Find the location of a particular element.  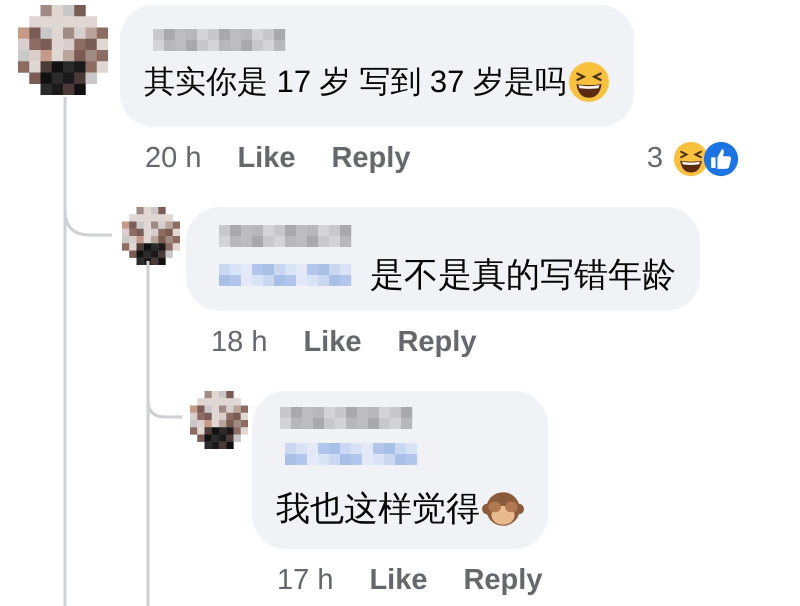

timestamp: 20 h is located at coordinates (173, 158).